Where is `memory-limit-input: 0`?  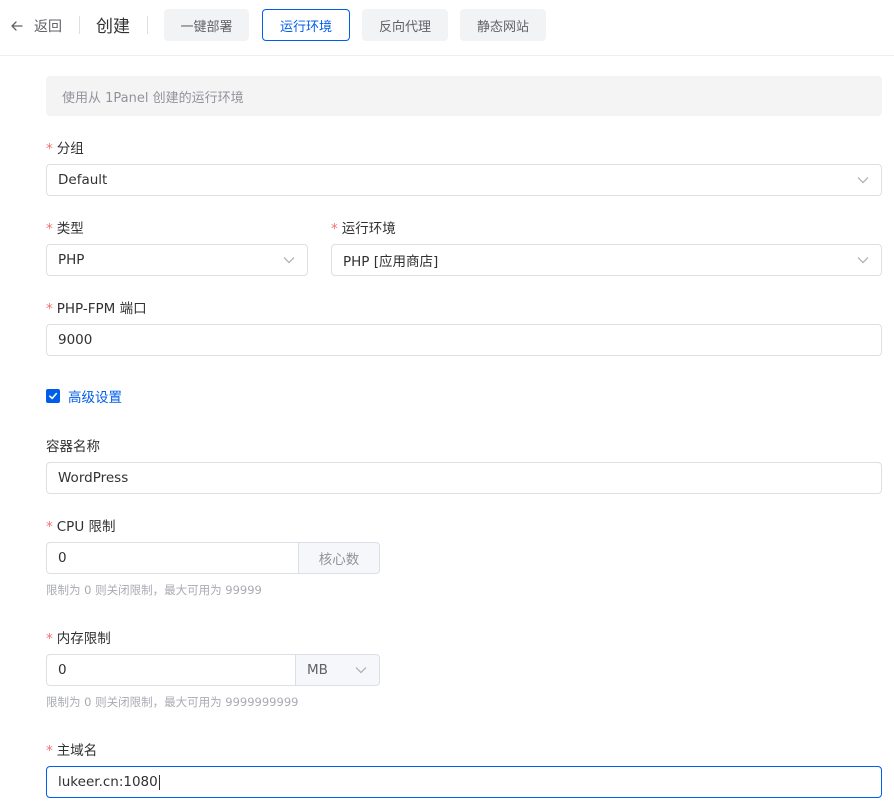 memory-limit-input: 0 is located at coordinates (171, 670).